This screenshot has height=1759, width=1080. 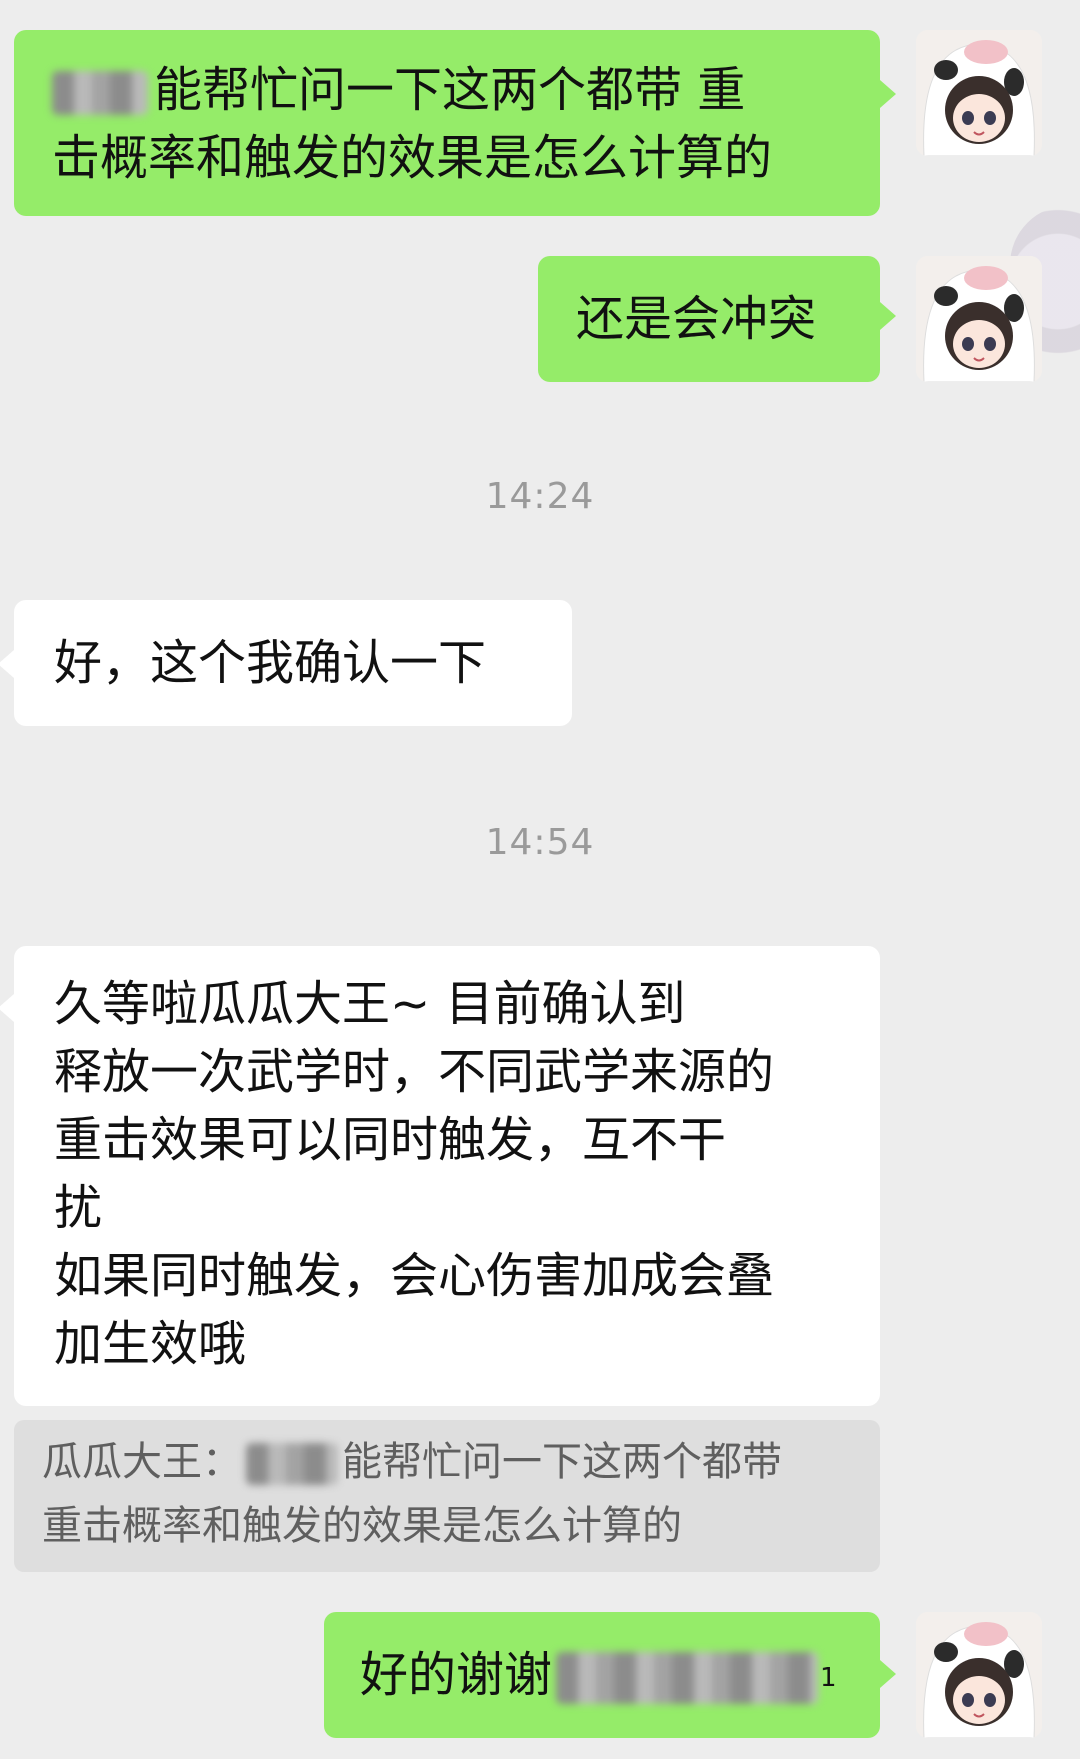 What do you see at coordinates (150, 1344) in the screenshot?
I see `message-line: 加生效哦` at bounding box center [150, 1344].